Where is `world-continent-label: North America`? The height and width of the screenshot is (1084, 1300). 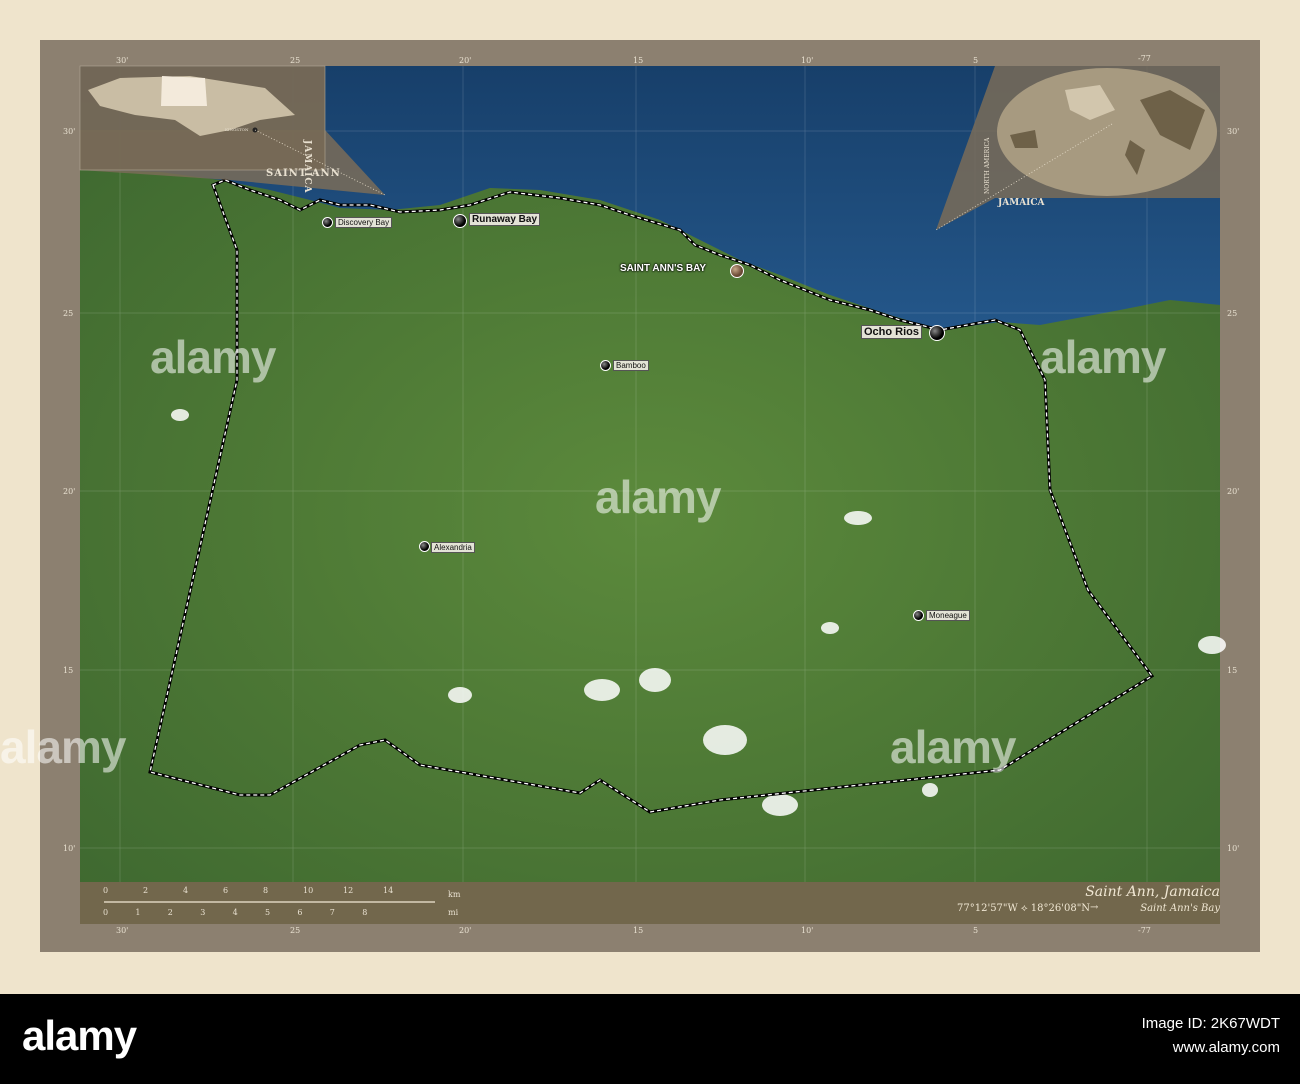 world-continent-label: North America is located at coordinates (987, 165).